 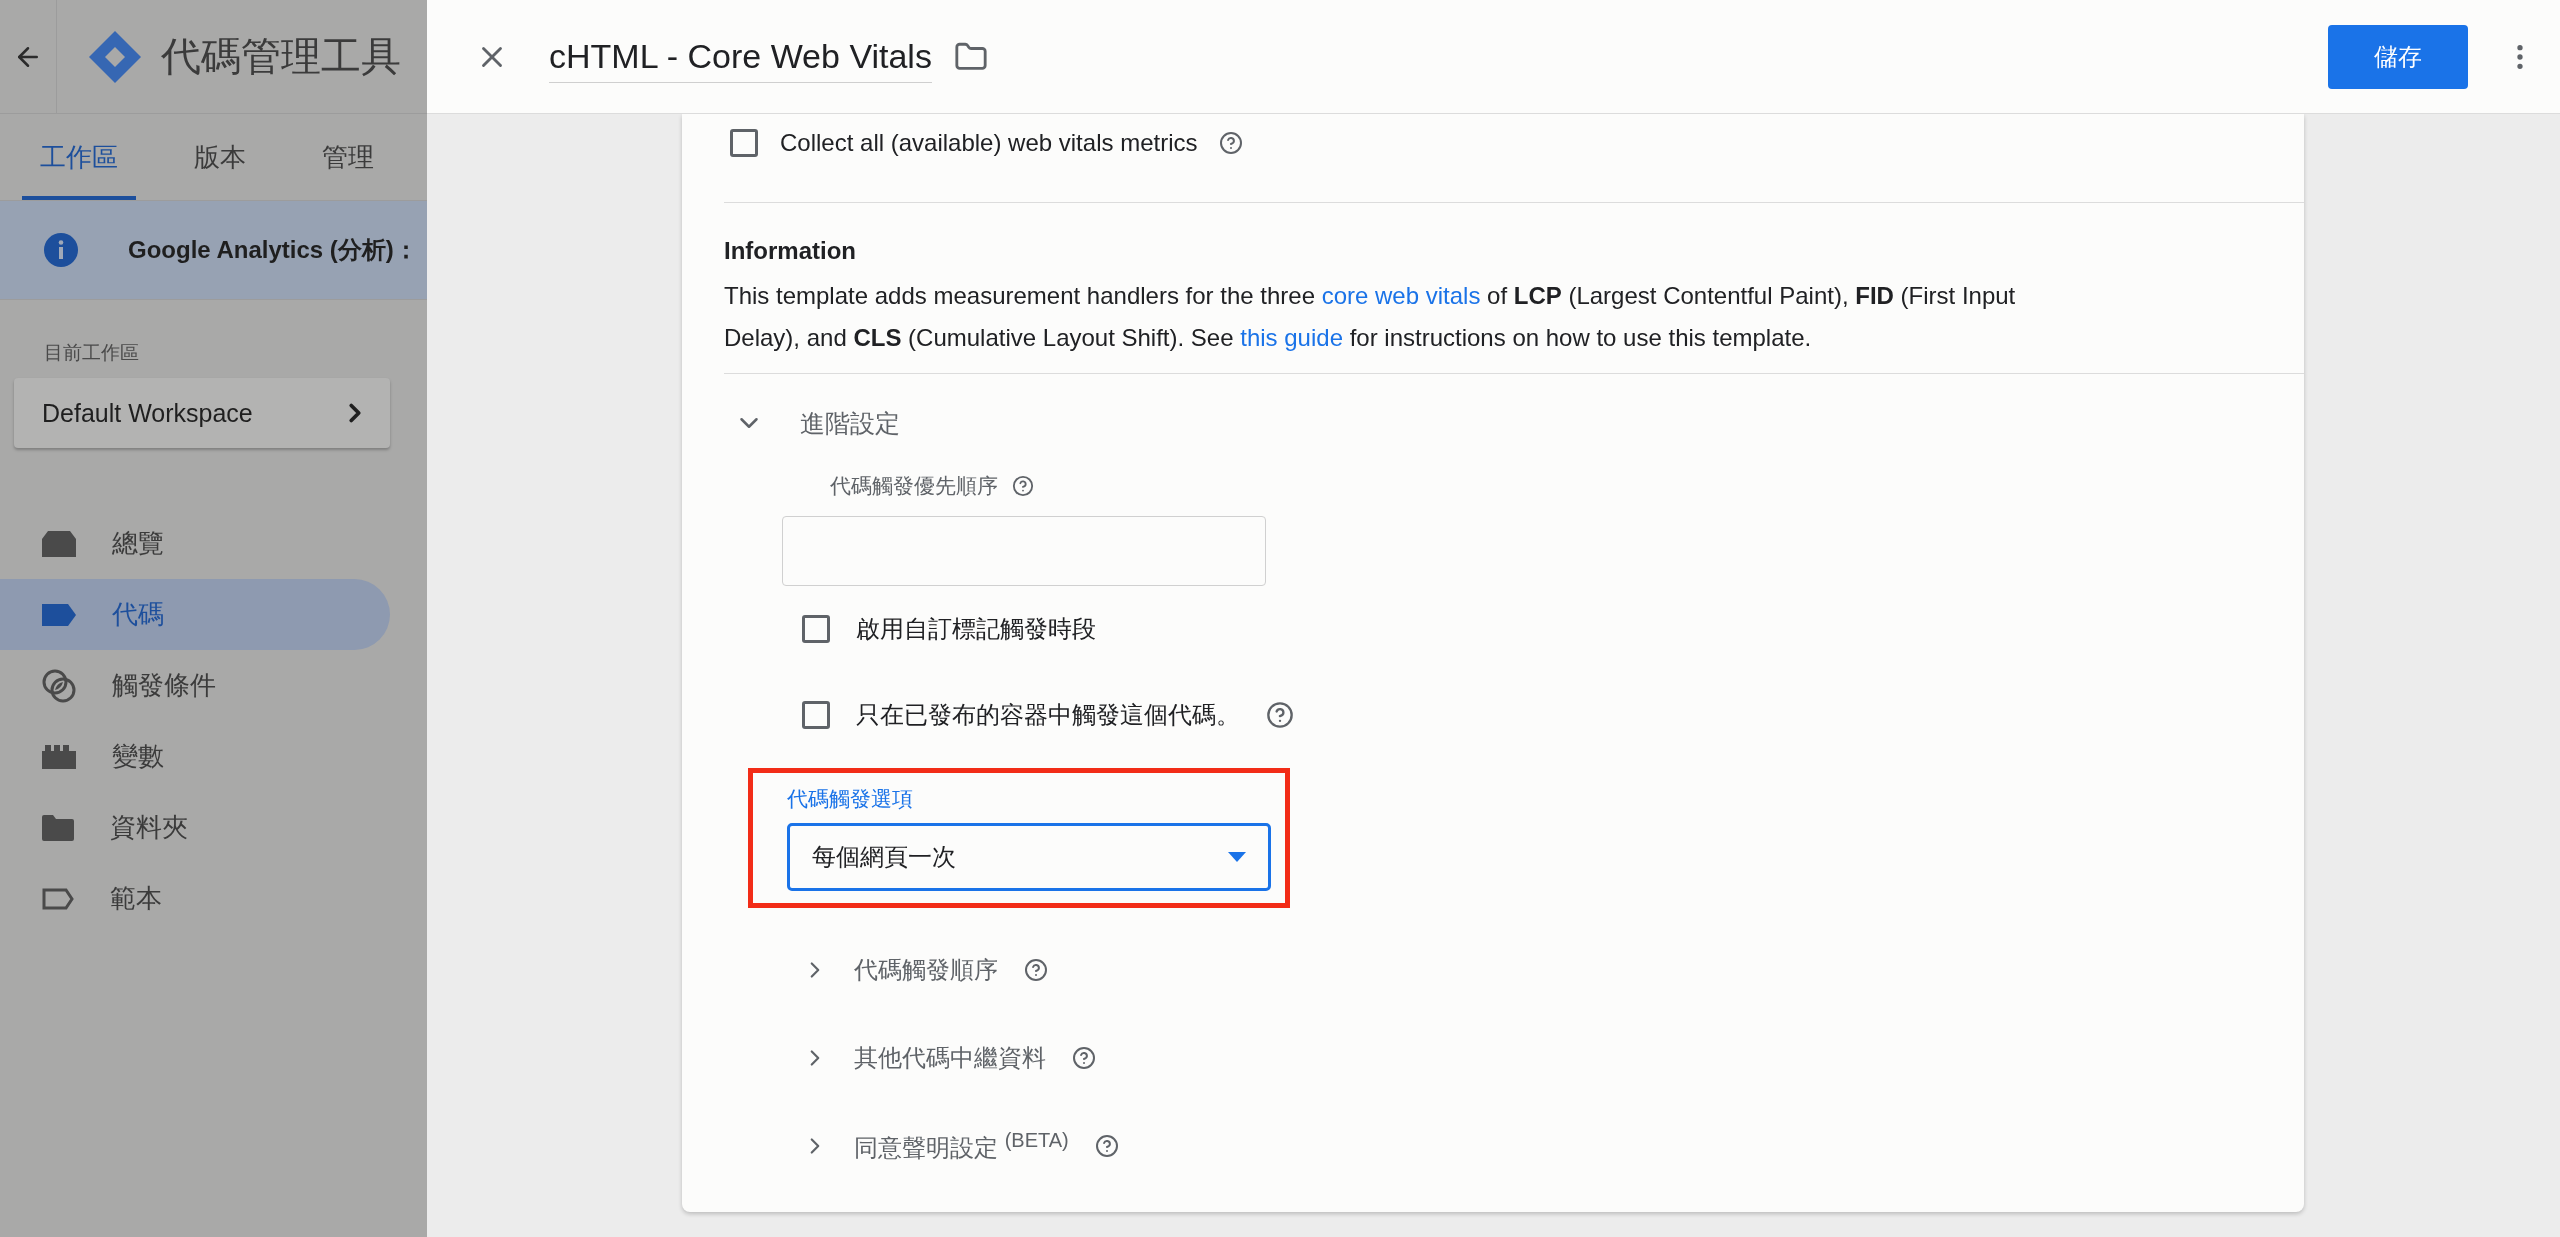 What do you see at coordinates (195, 898) in the screenshot?
I see `nav-item: 範本` at bounding box center [195, 898].